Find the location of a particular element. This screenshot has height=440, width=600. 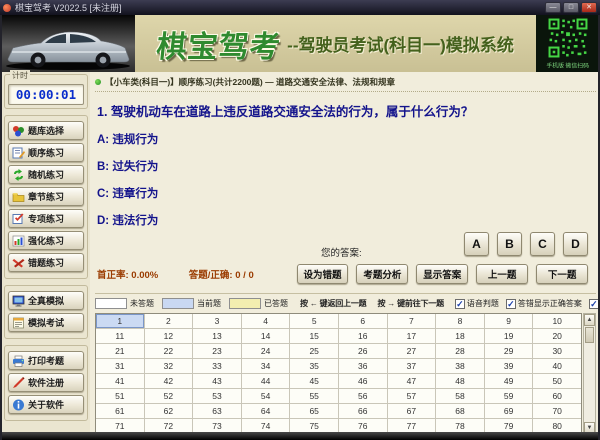

grid-cell-79: 79 is located at coordinates (508, 425).